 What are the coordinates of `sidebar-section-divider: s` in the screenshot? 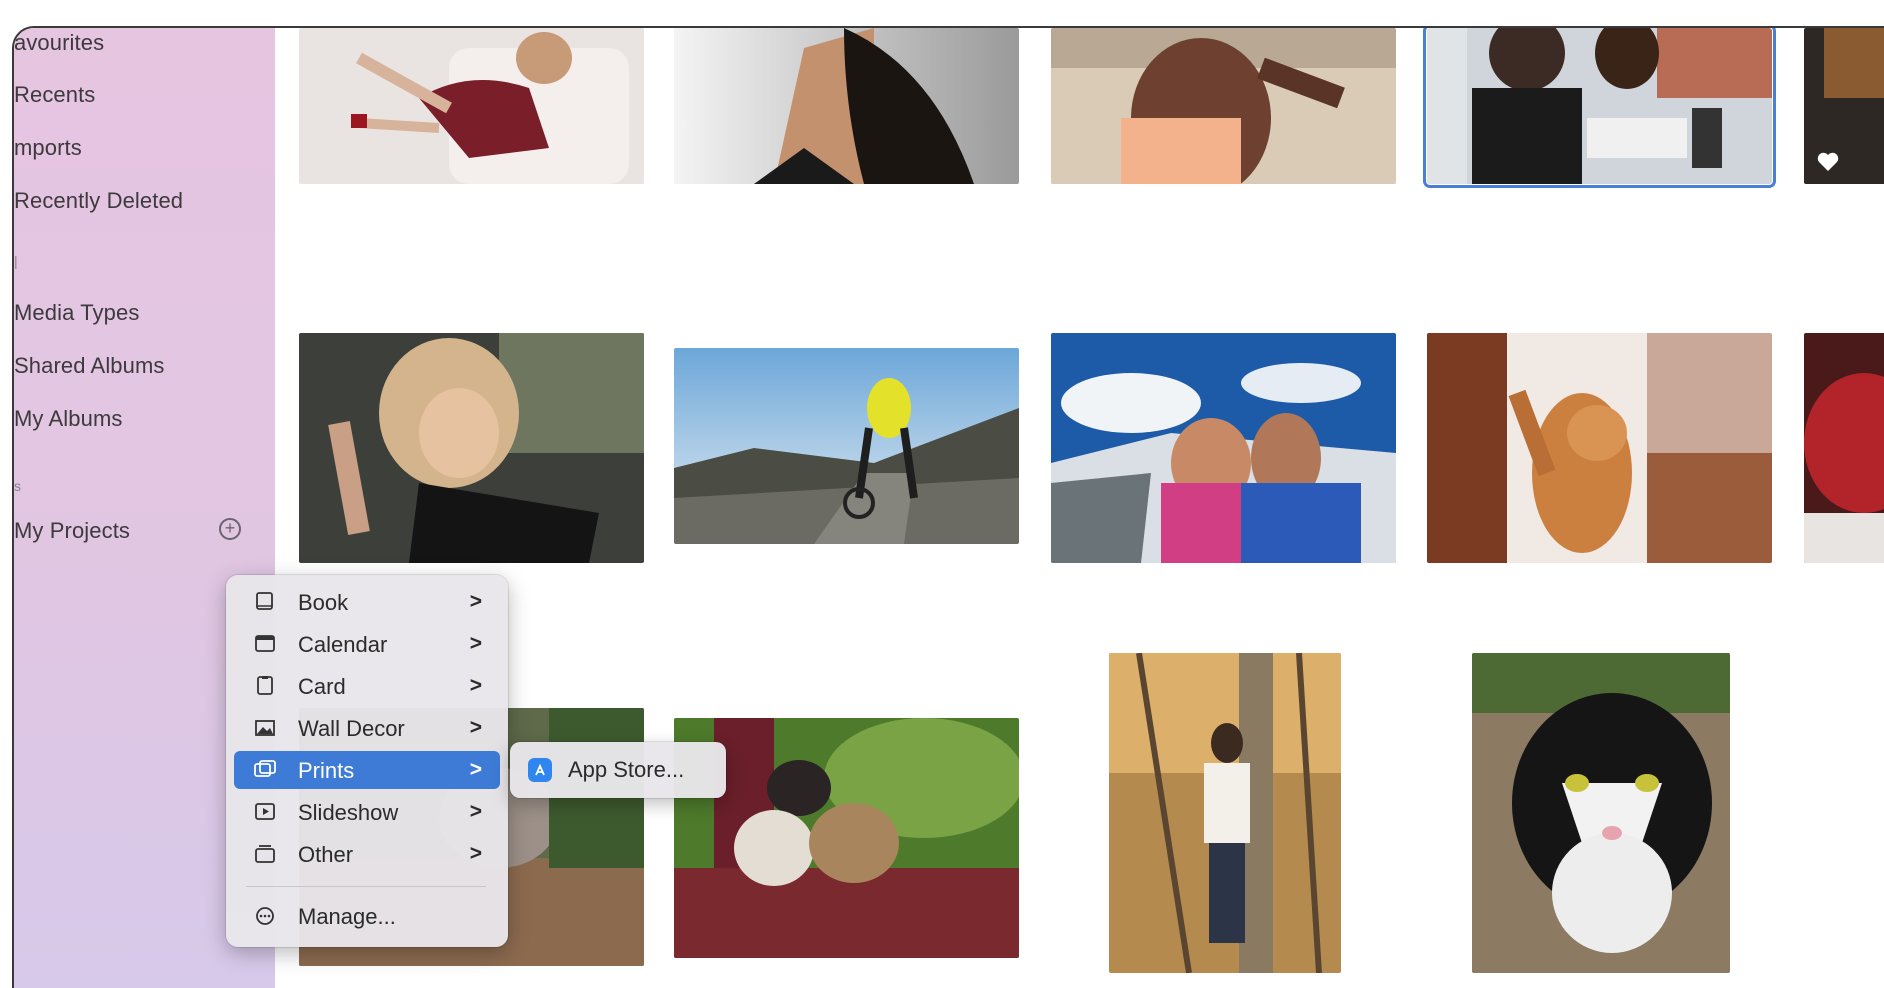 It's located at (17, 486).